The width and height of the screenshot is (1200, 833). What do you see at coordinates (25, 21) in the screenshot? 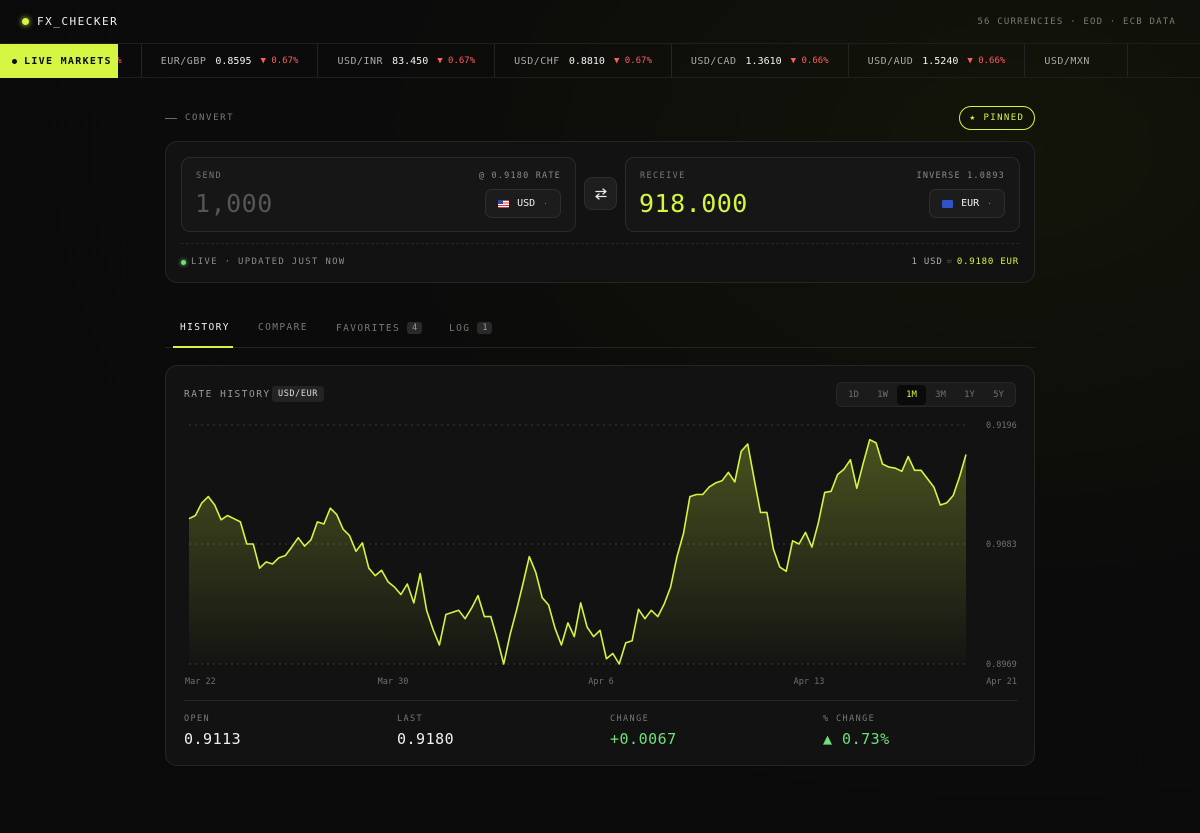
I see `brand-dot-icon` at bounding box center [25, 21].